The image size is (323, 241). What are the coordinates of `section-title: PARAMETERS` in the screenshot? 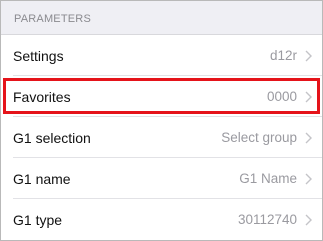 It's located at (52, 18).